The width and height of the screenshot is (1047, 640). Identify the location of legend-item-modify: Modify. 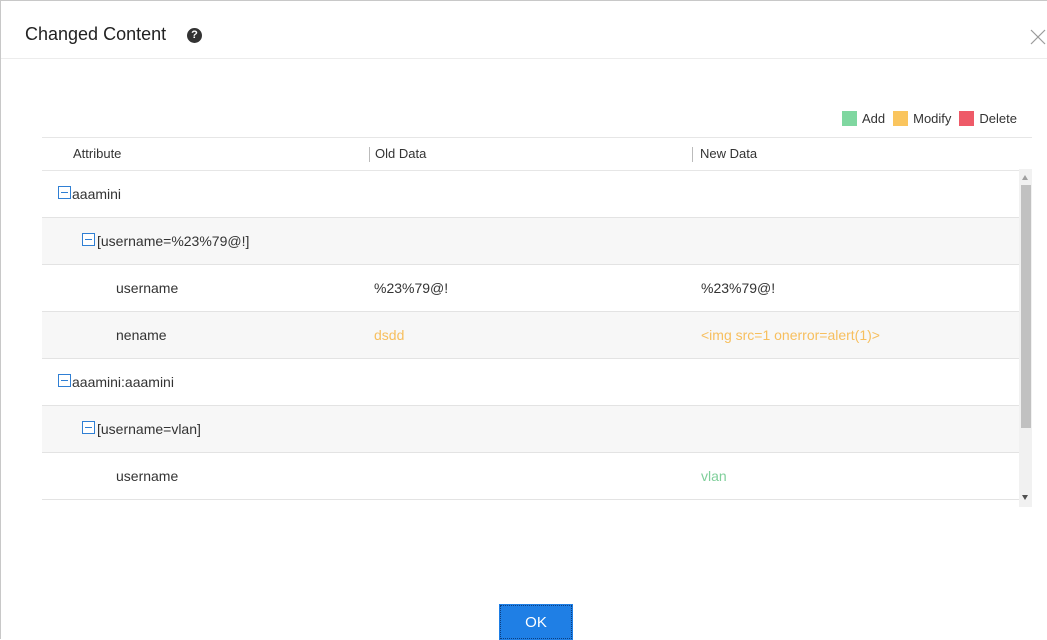
(922, 118).